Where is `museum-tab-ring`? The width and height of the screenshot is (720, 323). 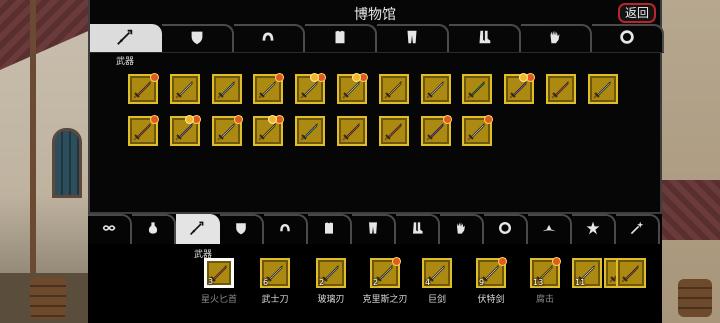
museum-tab-ring is located at coordinates (628, 38).